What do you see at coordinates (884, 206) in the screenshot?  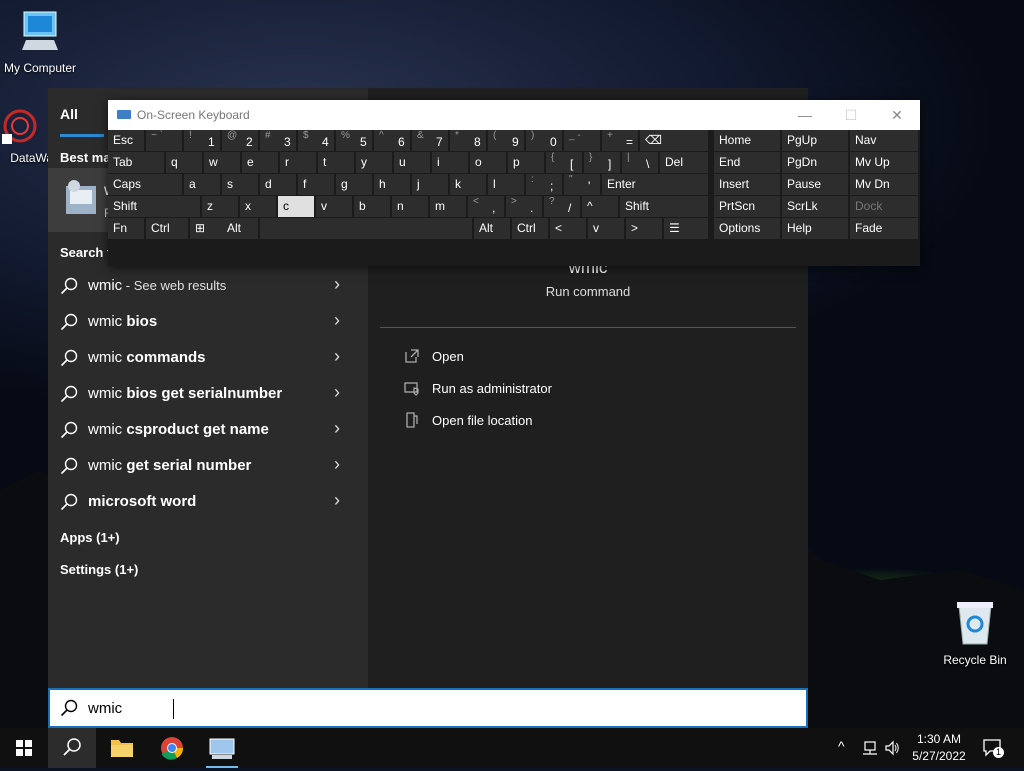 I see `osk-key: Dock` at bounding box center [884, 206].